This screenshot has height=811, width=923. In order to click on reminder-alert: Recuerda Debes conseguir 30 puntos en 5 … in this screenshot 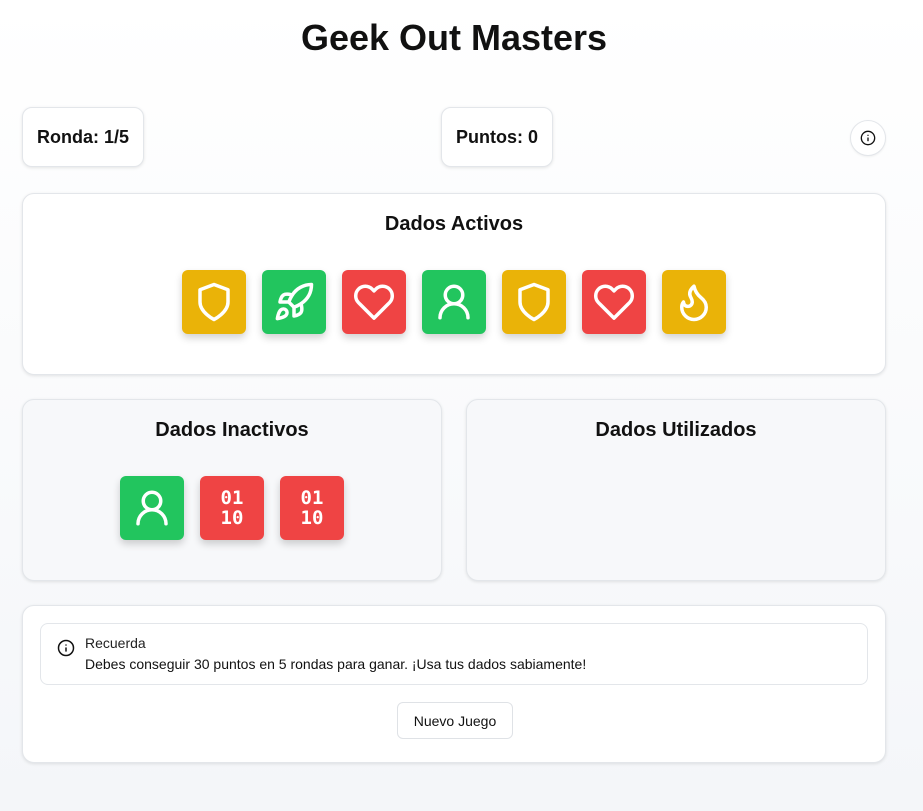, I will do `click(454, 654)`.